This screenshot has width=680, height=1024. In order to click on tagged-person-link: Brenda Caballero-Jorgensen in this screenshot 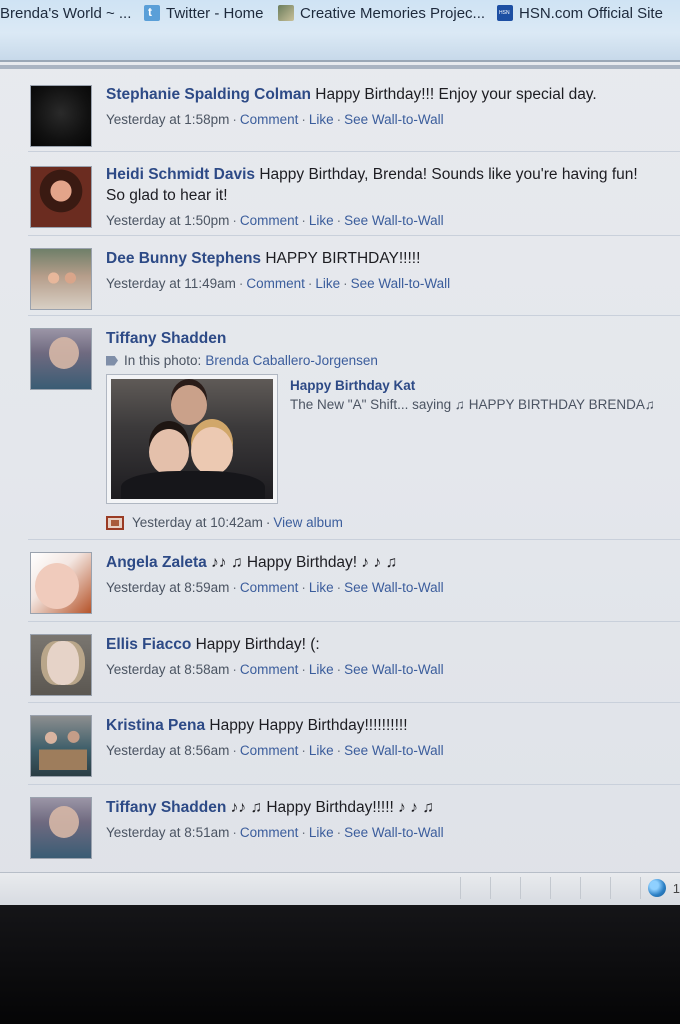, I will do `click(291, 360)`.